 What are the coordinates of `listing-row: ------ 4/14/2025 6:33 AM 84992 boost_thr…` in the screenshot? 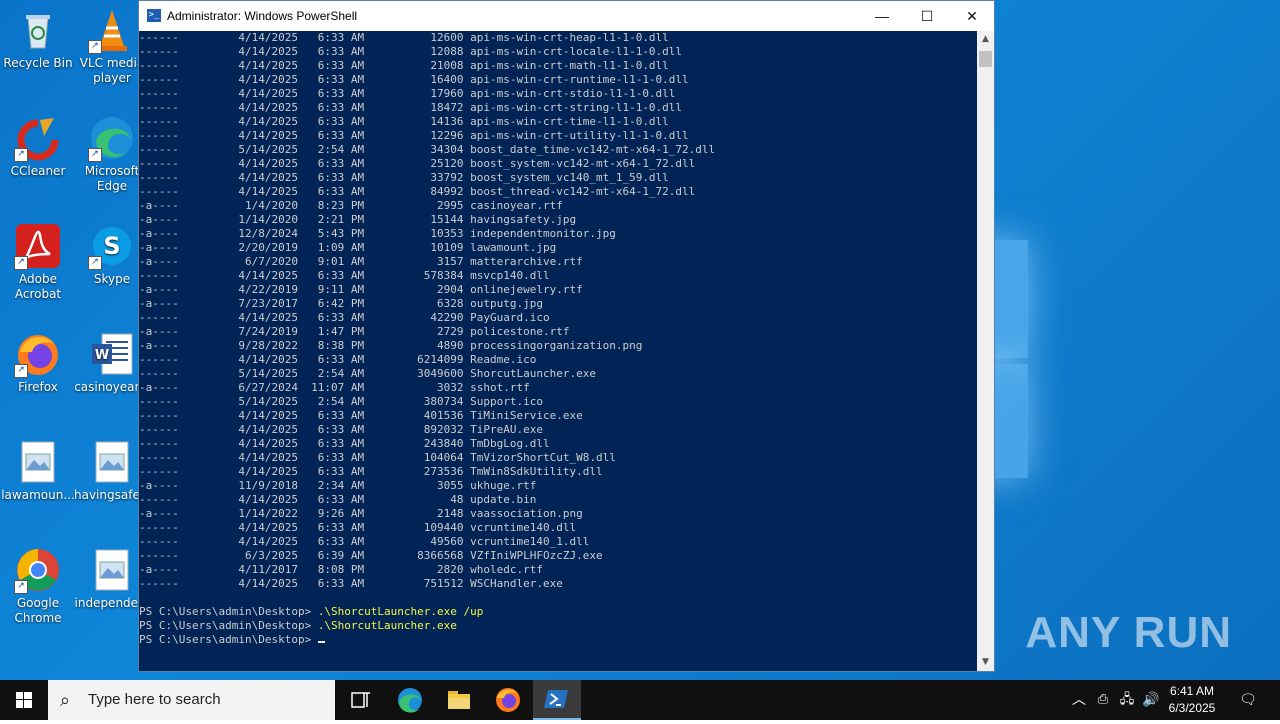 It's located at (417, 191).